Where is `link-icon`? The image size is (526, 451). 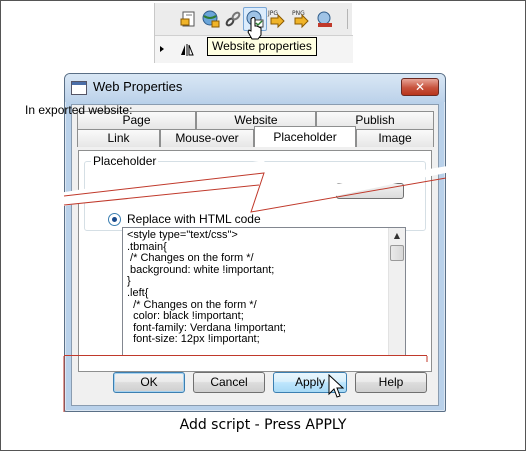 link-icon is located at coordinates (233, 19).